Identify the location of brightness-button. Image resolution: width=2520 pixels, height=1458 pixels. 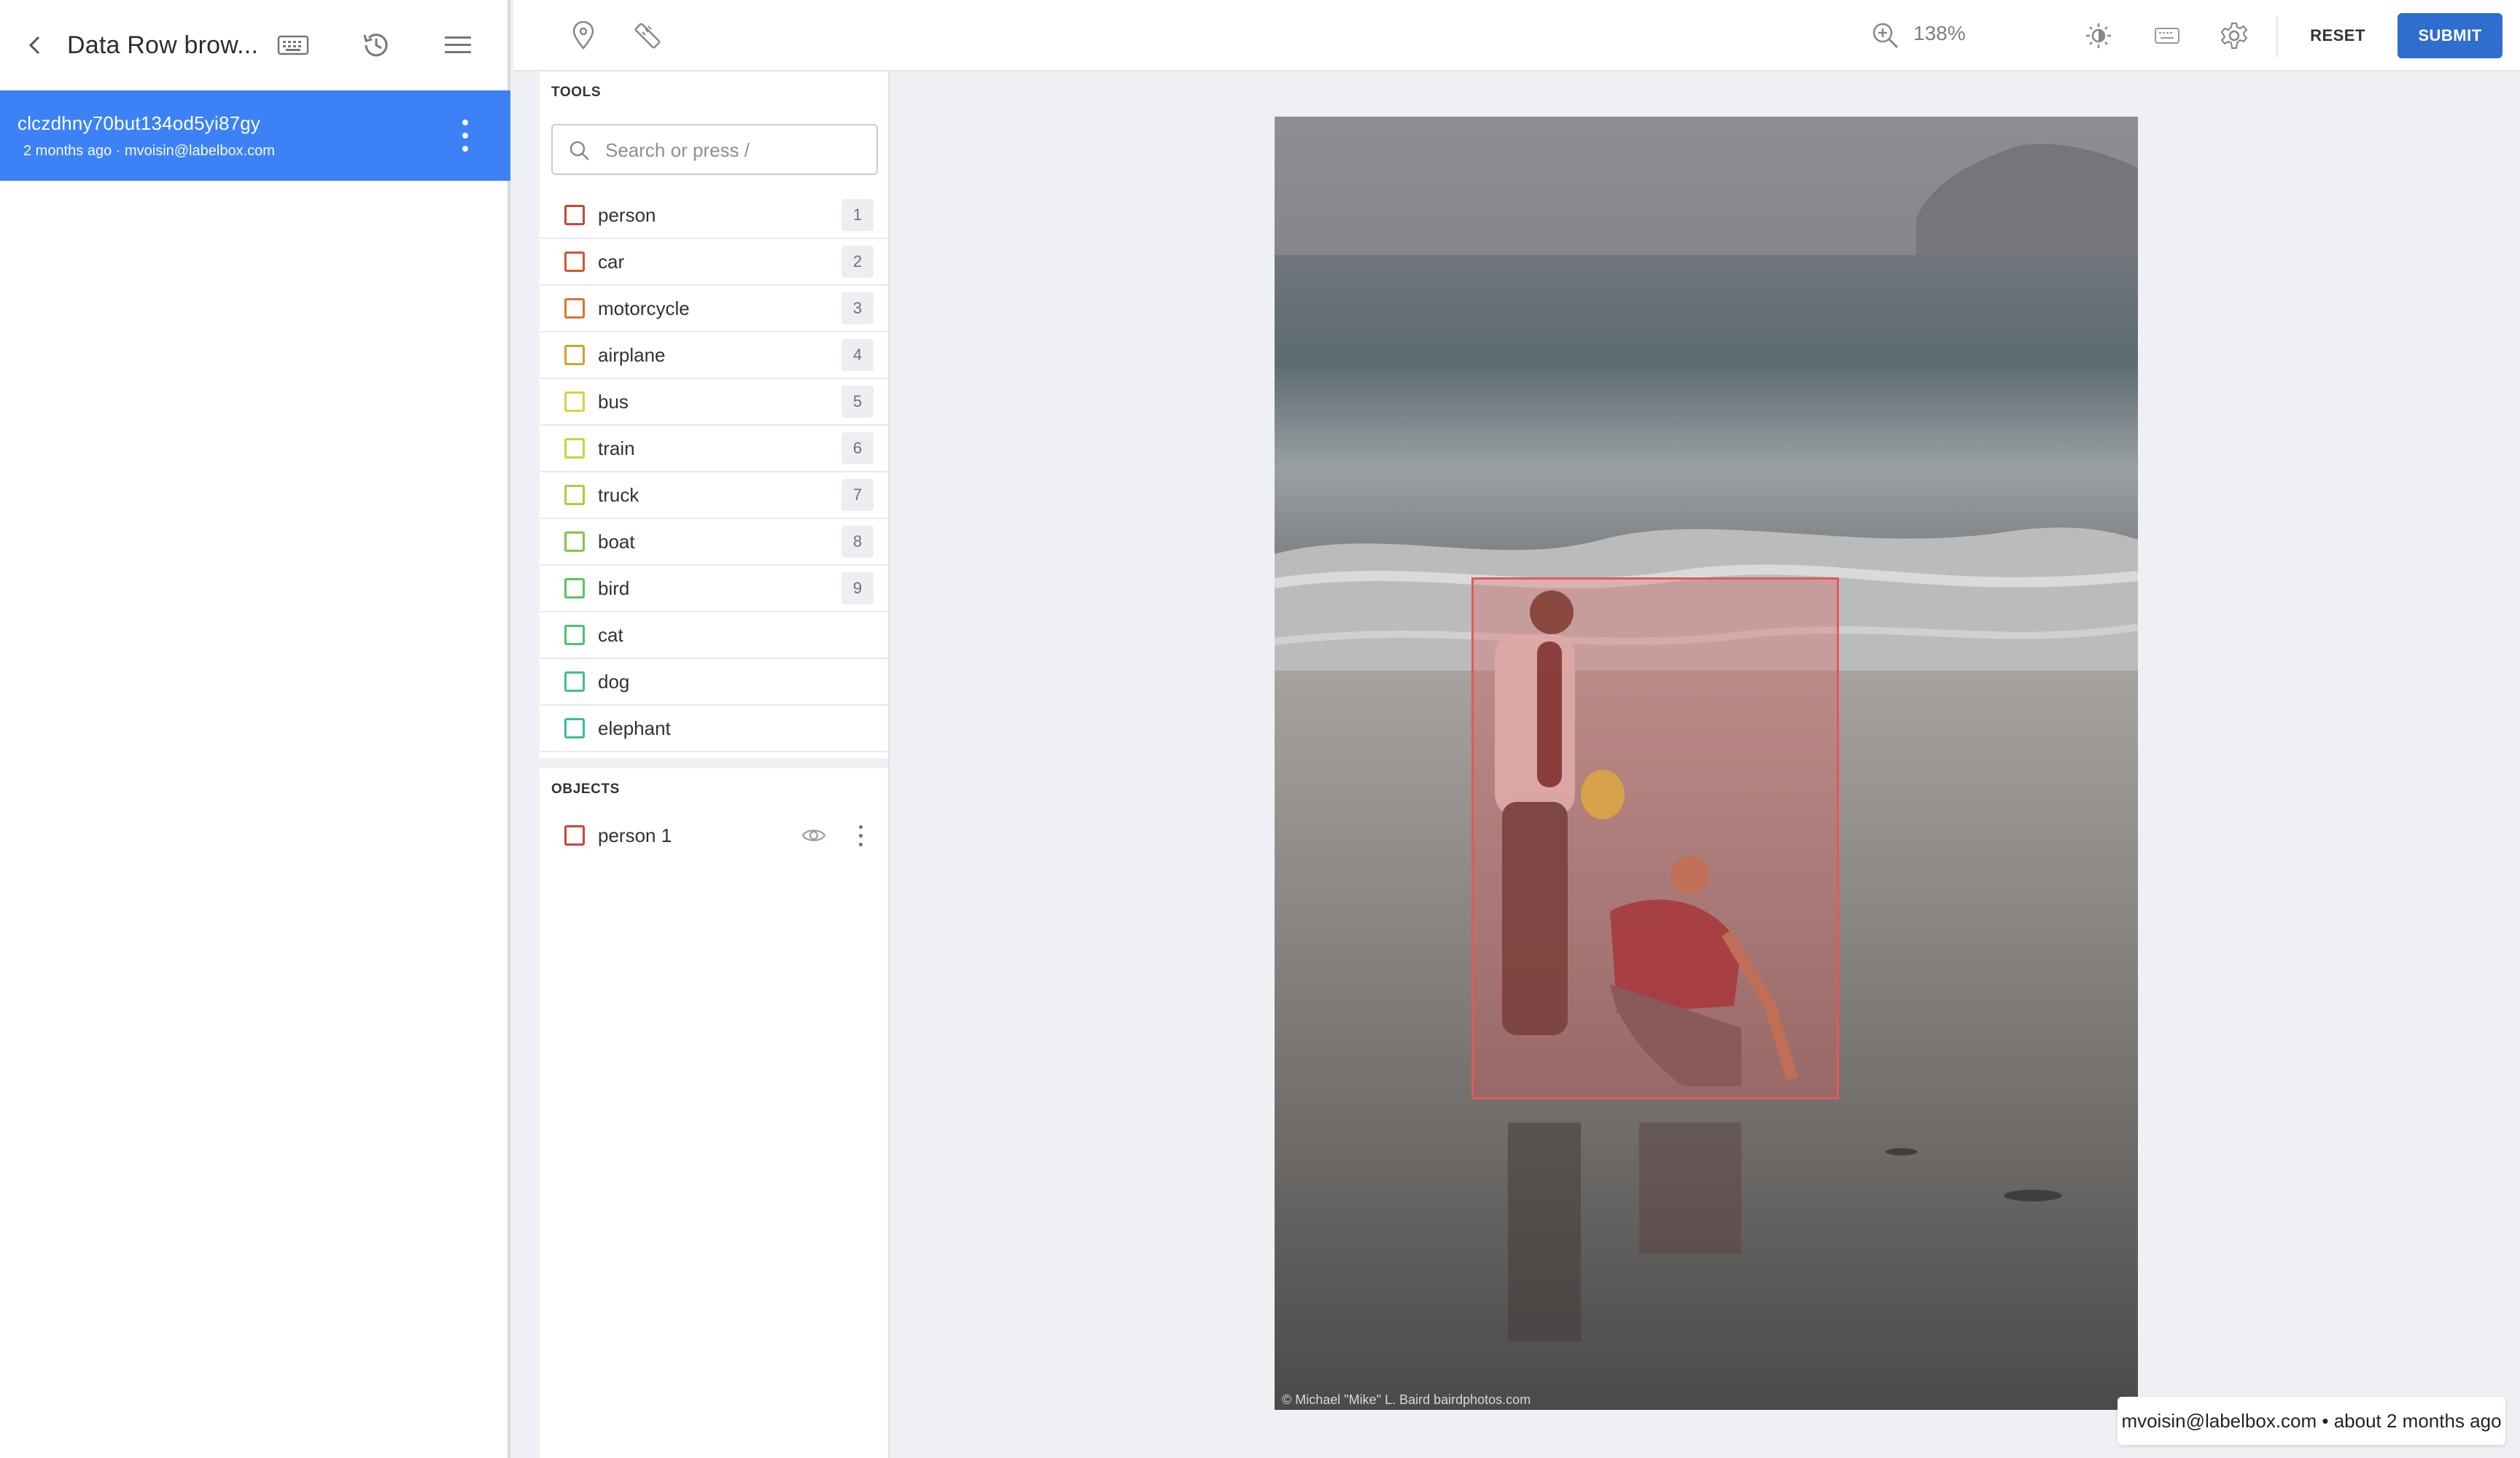
(2098, 35).